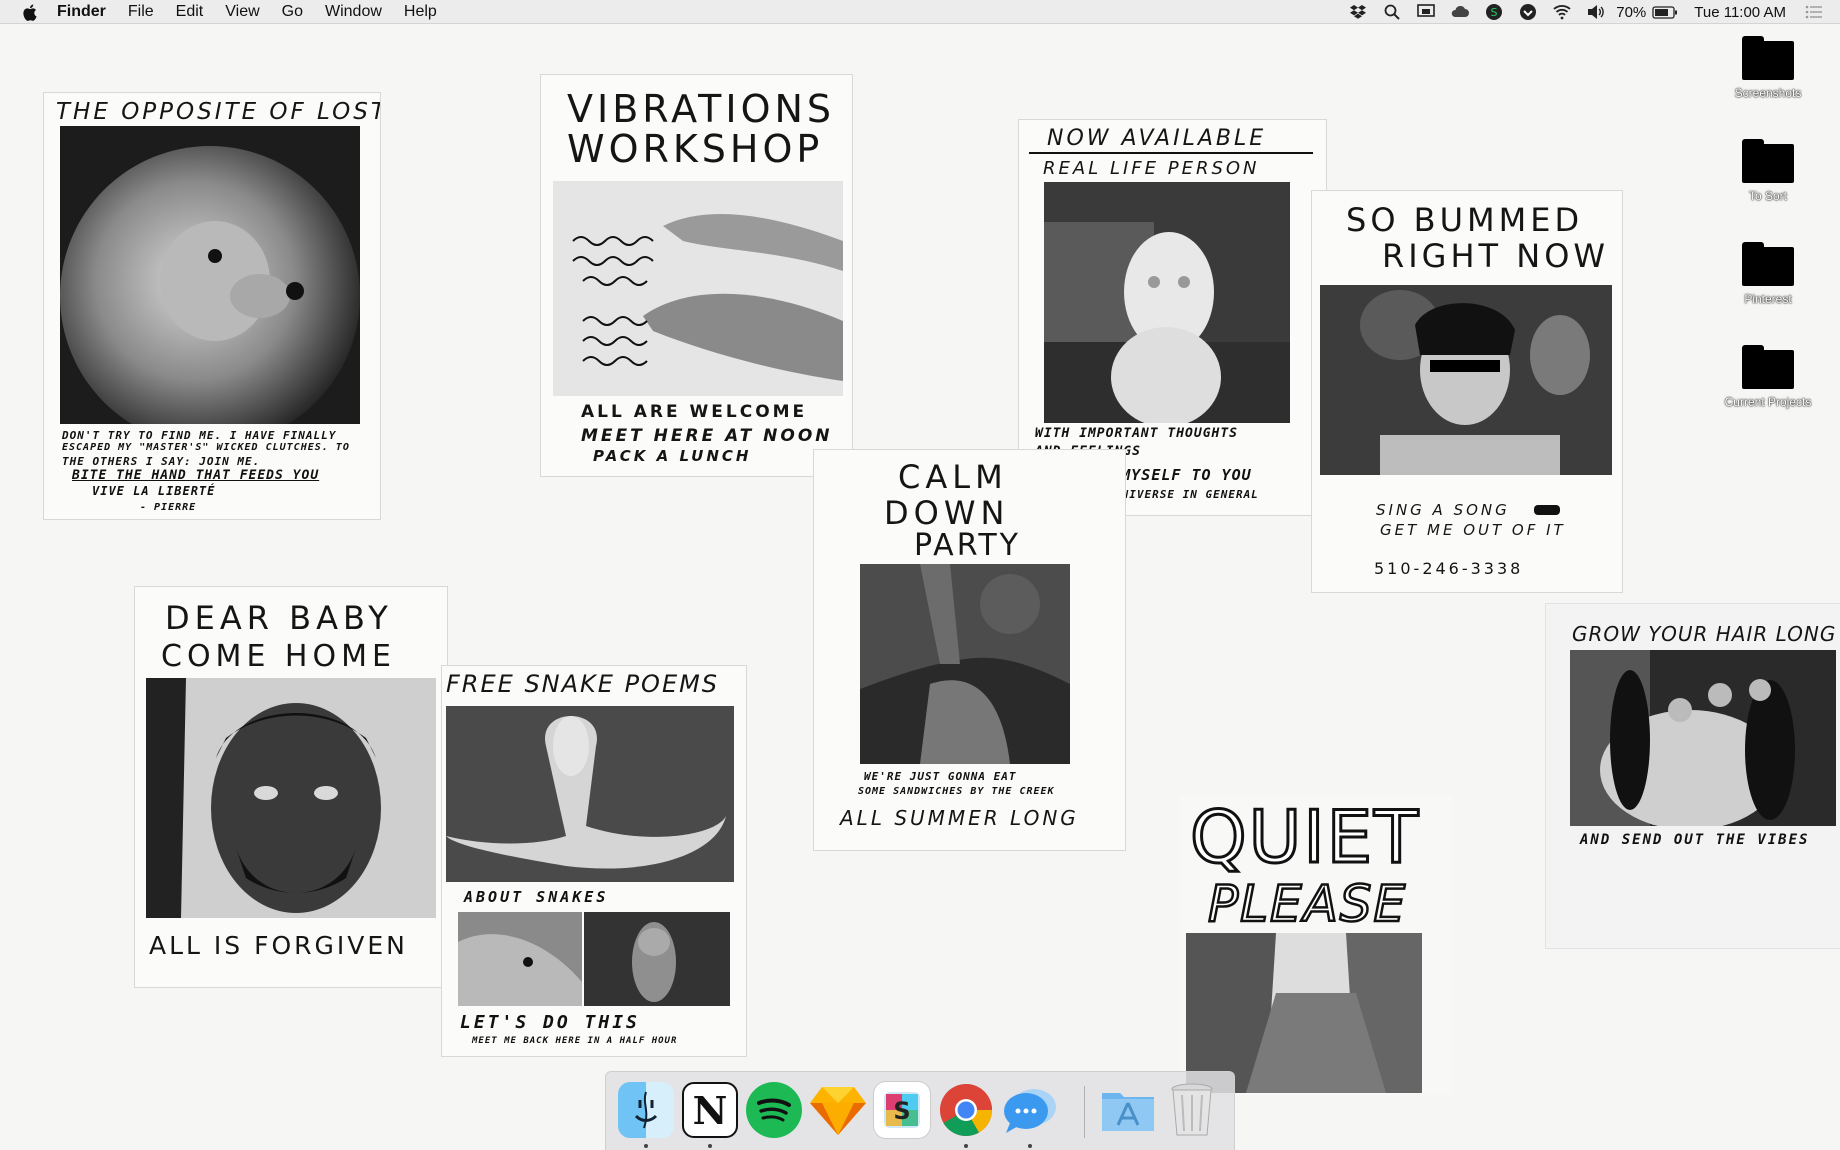 This screenshot has height=1150, width=1840. What do you see at coordinates (278, 945) in the screenshot?
I see `poster-footer: ALL IS FORGIVEN` at bounding box center [278, 945].